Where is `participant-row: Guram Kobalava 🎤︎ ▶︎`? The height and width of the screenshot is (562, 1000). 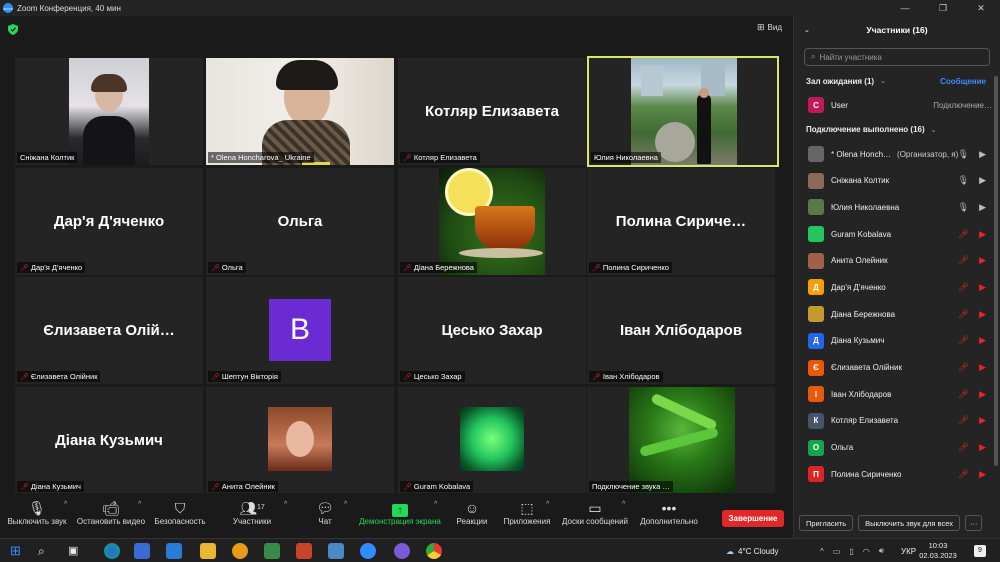 participant-row: Guram Kobalava 🎤︎ ▶︎ is located at coordinates (897, 234).